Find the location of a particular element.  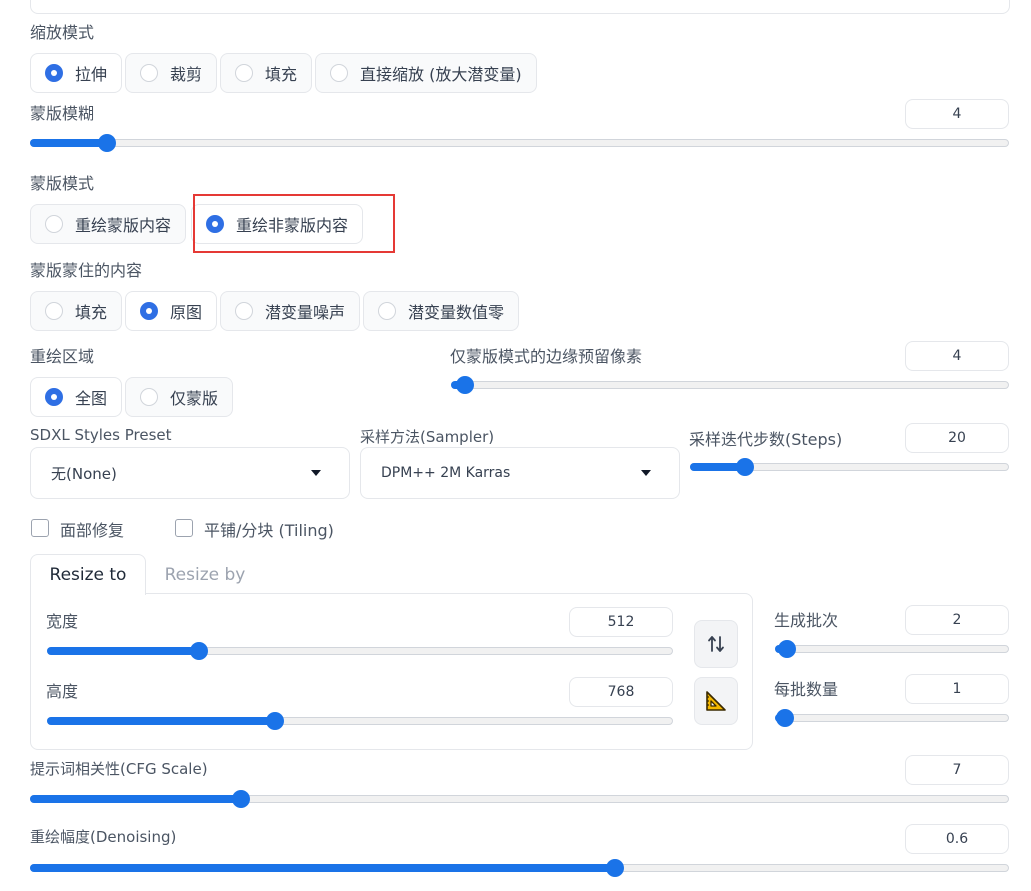

triangle-ruler-icon is located at coordinates (716, 701).